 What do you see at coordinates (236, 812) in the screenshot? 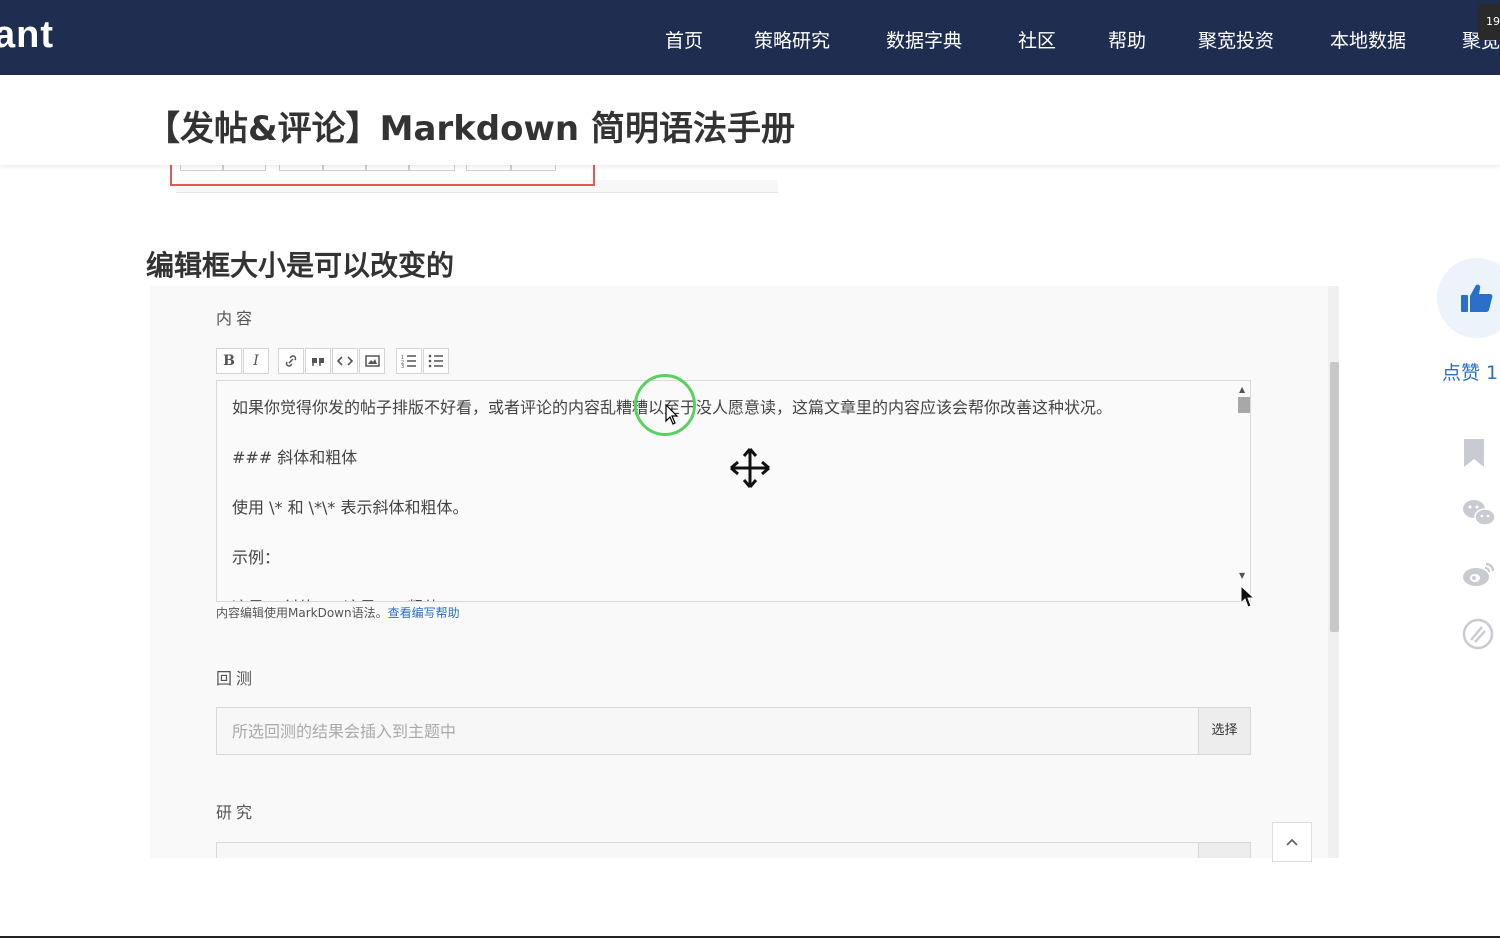
I see `research-label: 研究` at bounding box center [236, 812].